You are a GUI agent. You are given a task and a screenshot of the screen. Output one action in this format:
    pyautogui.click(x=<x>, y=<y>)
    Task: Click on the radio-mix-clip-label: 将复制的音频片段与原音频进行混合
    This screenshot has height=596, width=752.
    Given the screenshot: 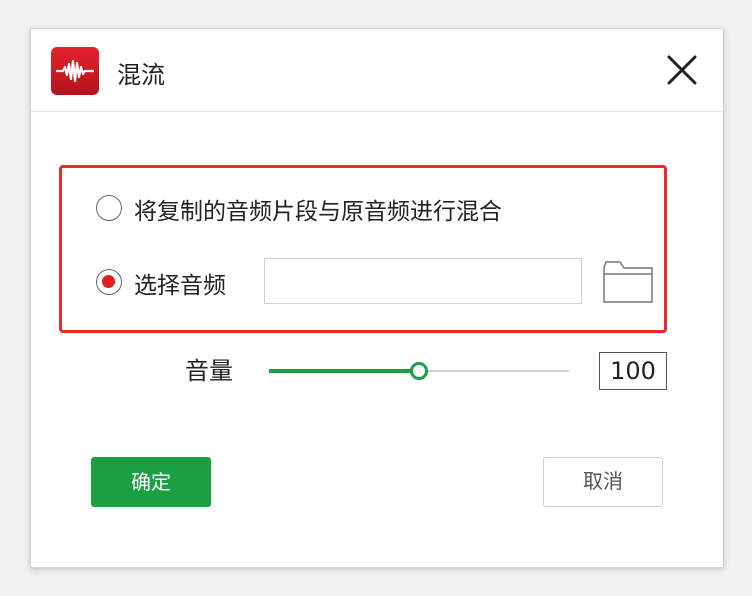 What is the action you would take?
    pyautogui.click(x=318, y=212)
    